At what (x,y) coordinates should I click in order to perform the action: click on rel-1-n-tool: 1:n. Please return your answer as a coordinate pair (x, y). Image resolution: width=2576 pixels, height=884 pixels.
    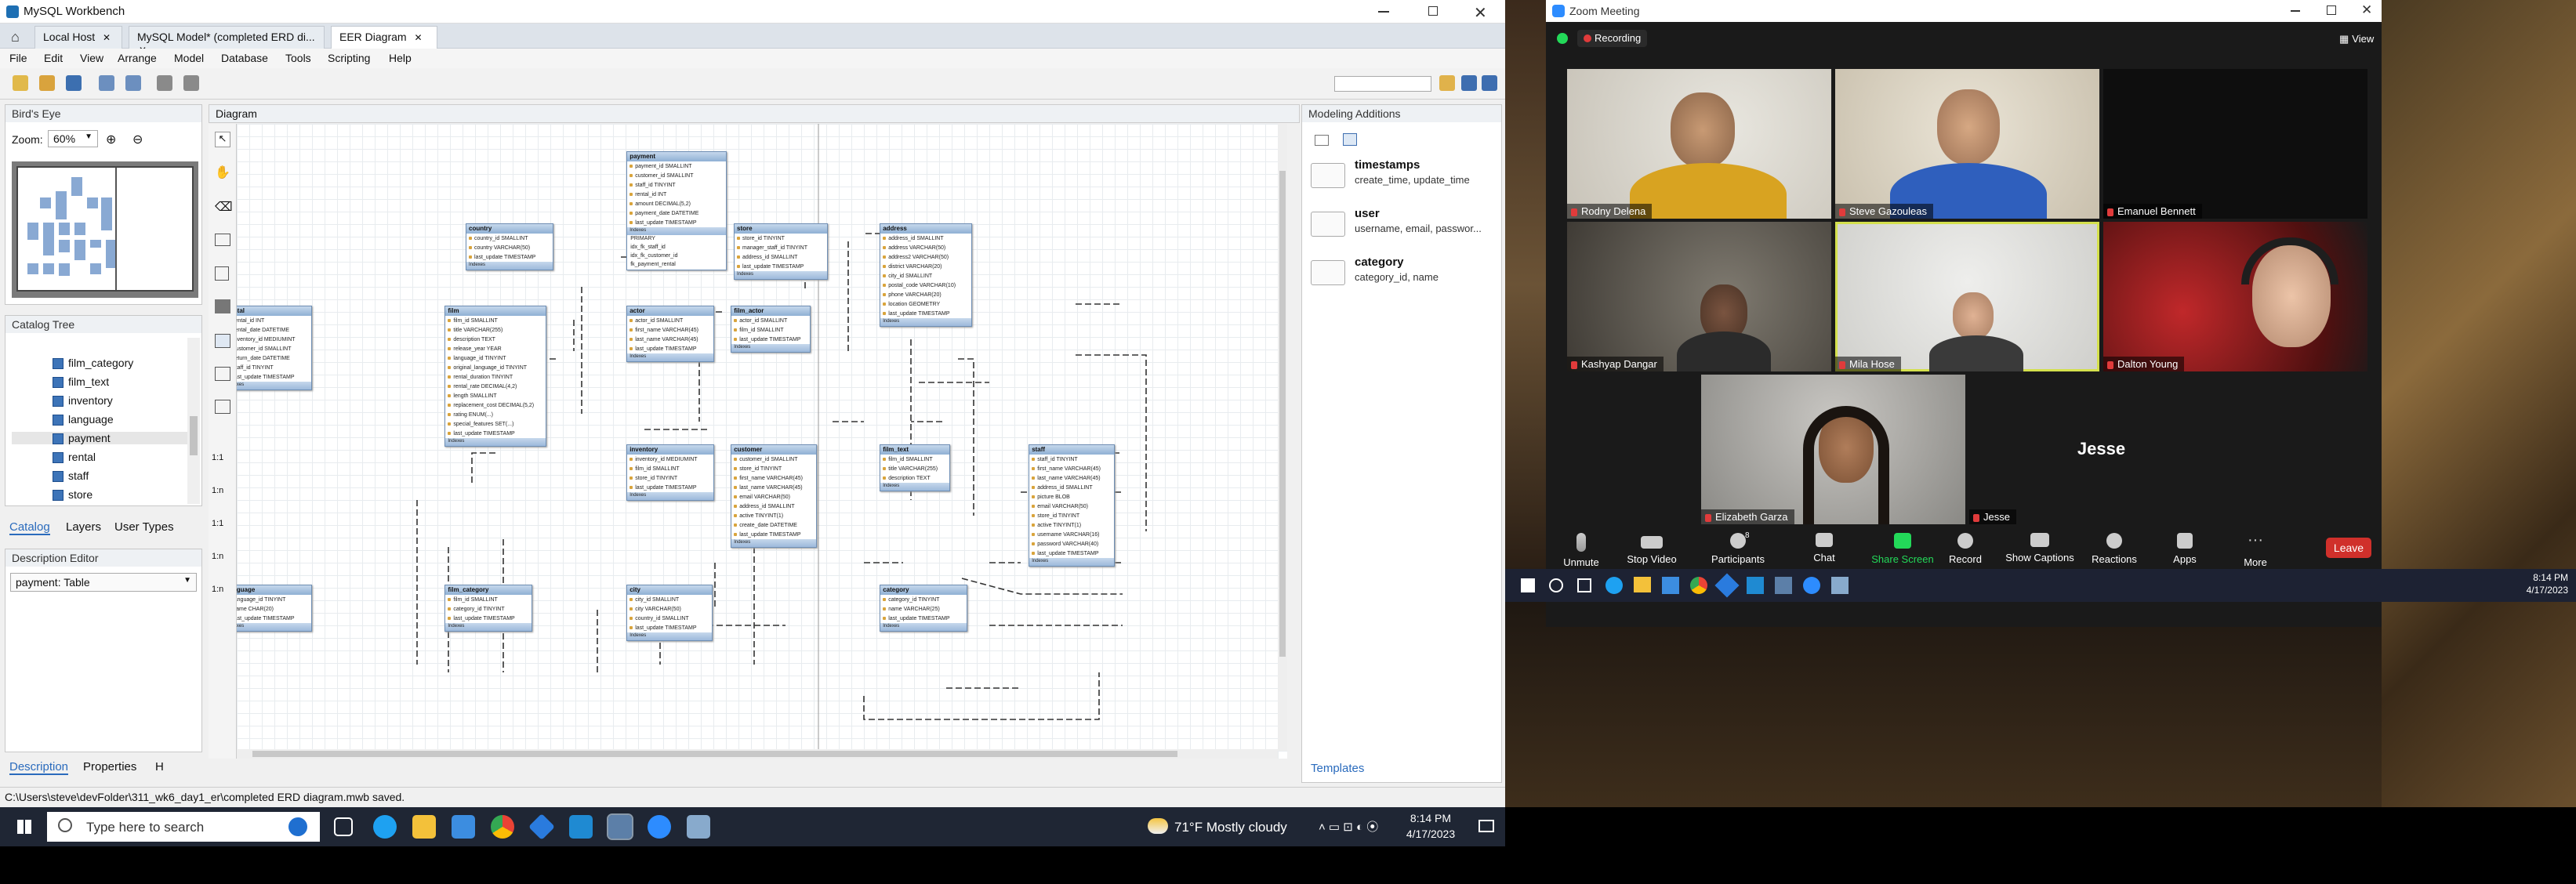
    Looking at the image, I should click on (218, 490).